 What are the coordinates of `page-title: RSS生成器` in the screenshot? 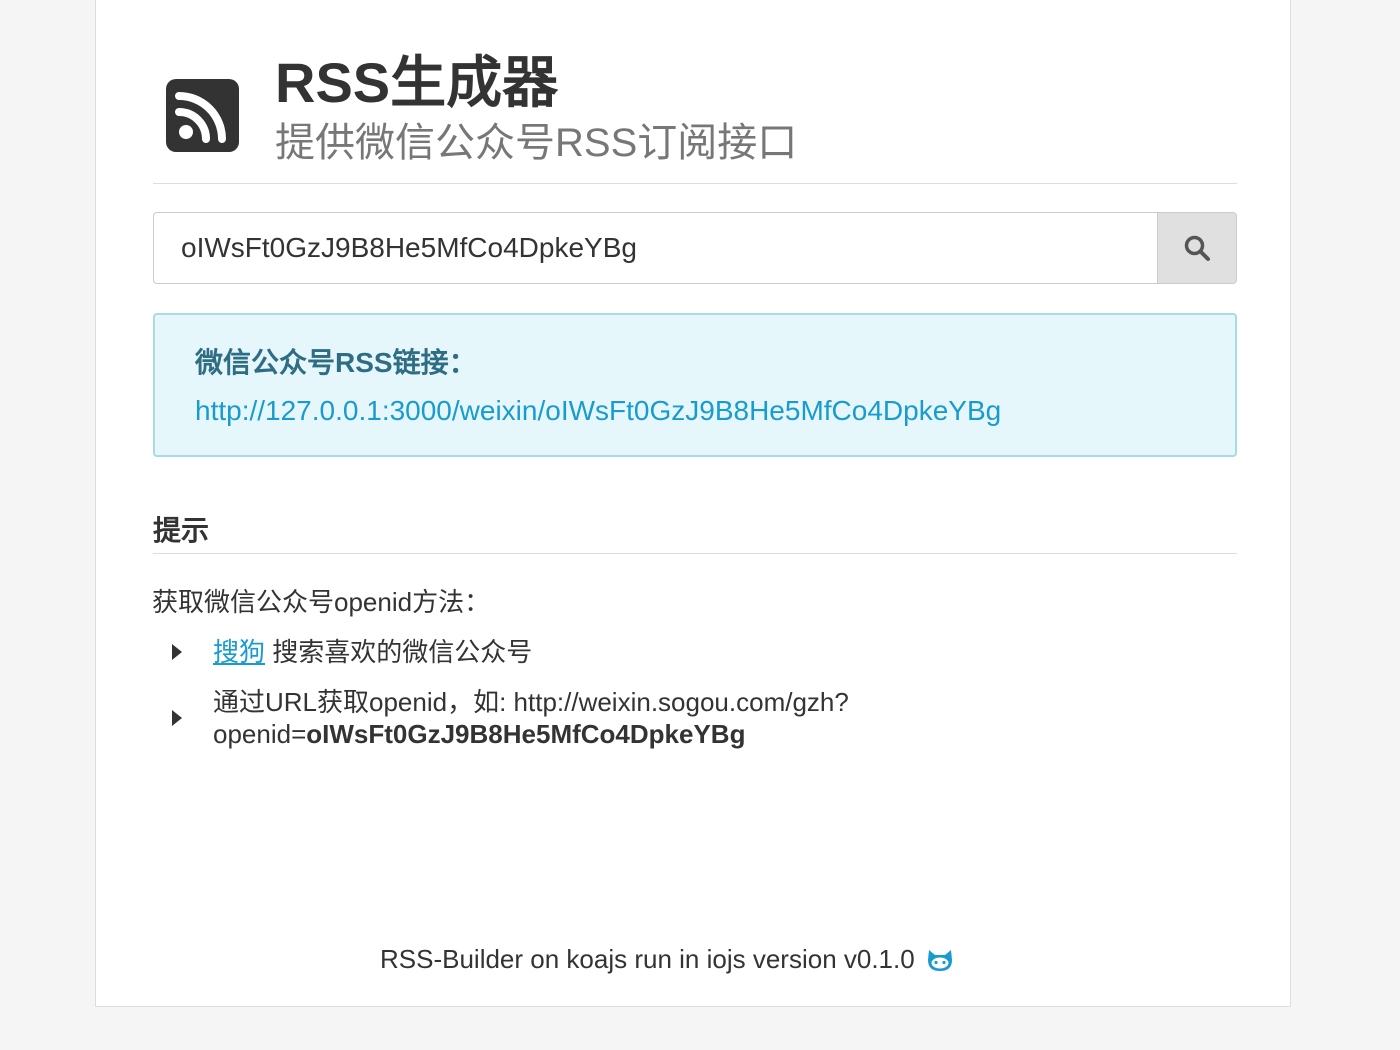 It's located at (417, 82).